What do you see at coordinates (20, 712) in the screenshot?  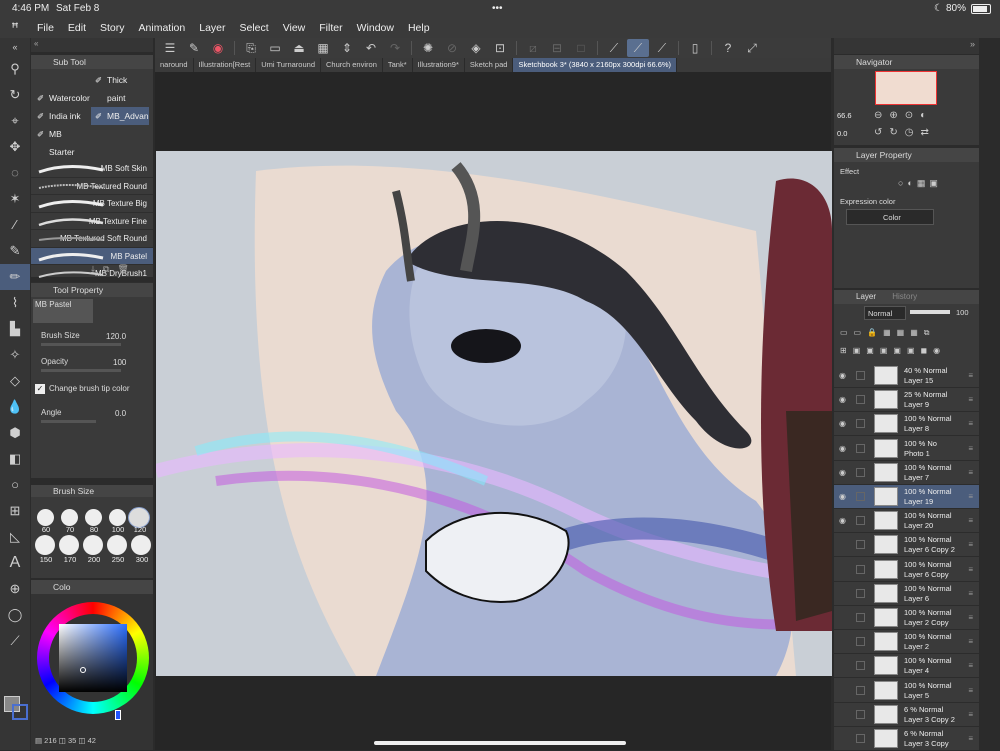 I see `sub-color-swatch` at bounding box center [20, 712].